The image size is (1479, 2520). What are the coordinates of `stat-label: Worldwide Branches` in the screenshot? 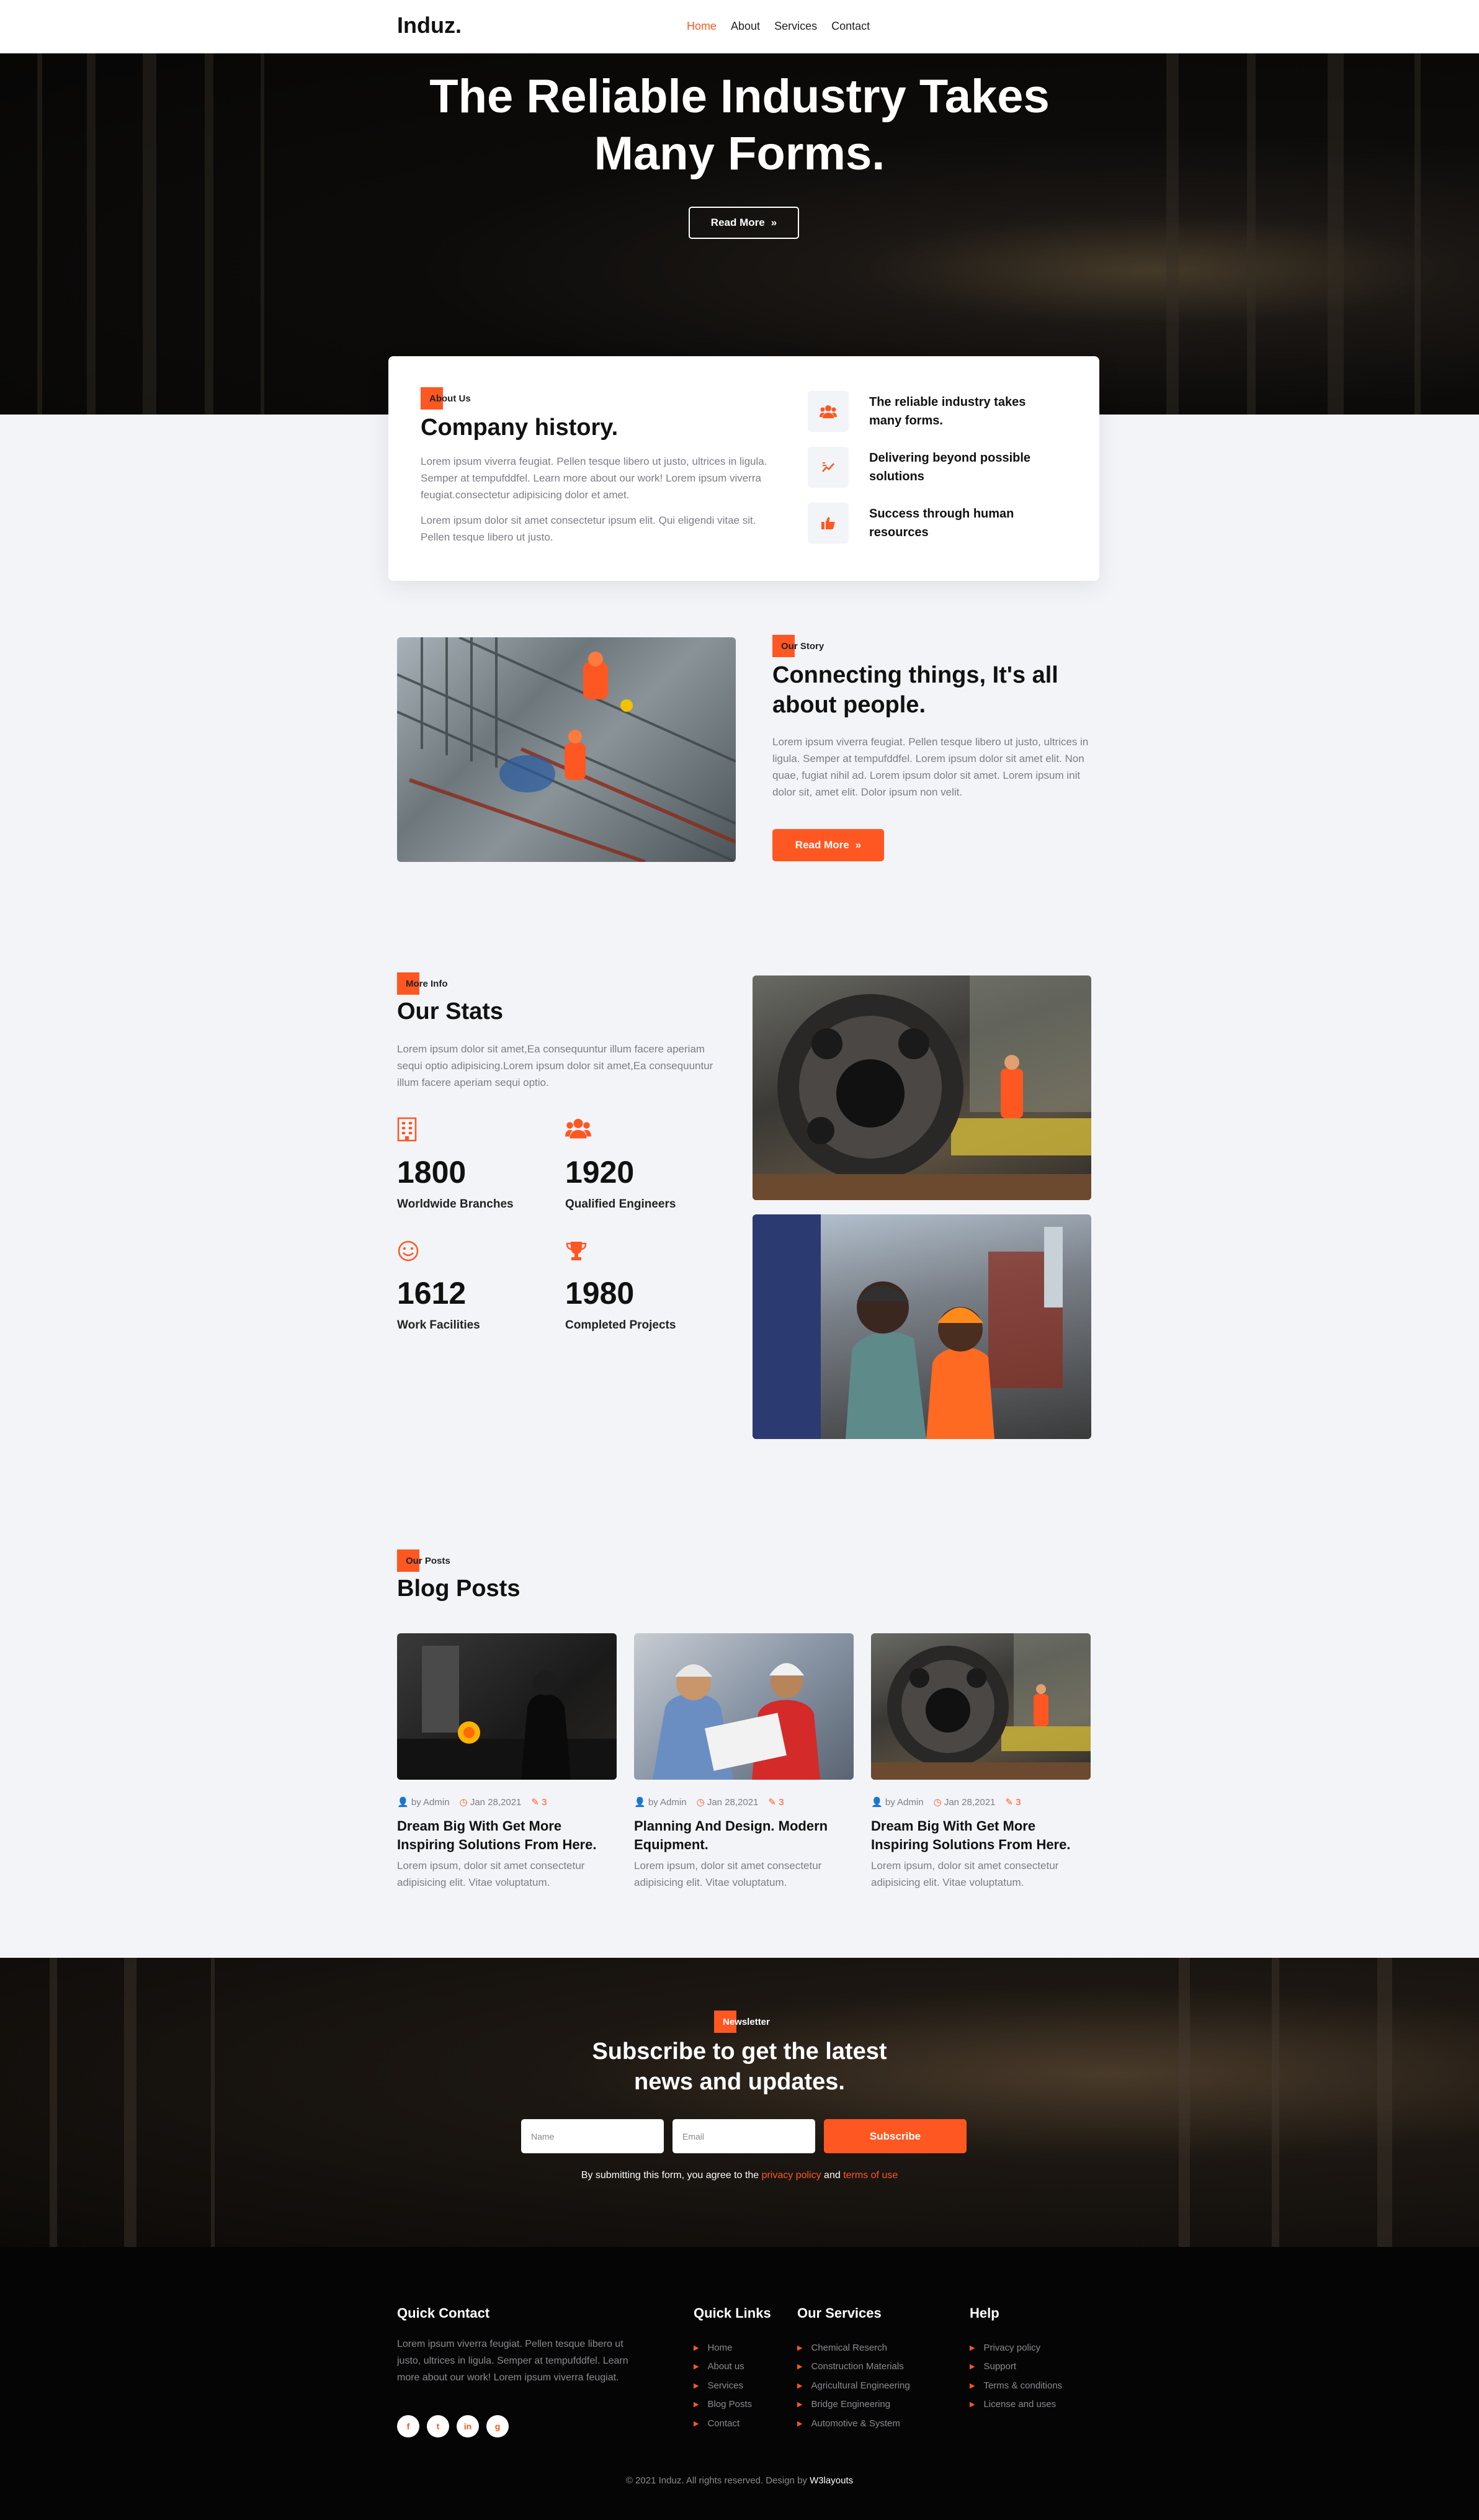 It's located at (455, 1204).